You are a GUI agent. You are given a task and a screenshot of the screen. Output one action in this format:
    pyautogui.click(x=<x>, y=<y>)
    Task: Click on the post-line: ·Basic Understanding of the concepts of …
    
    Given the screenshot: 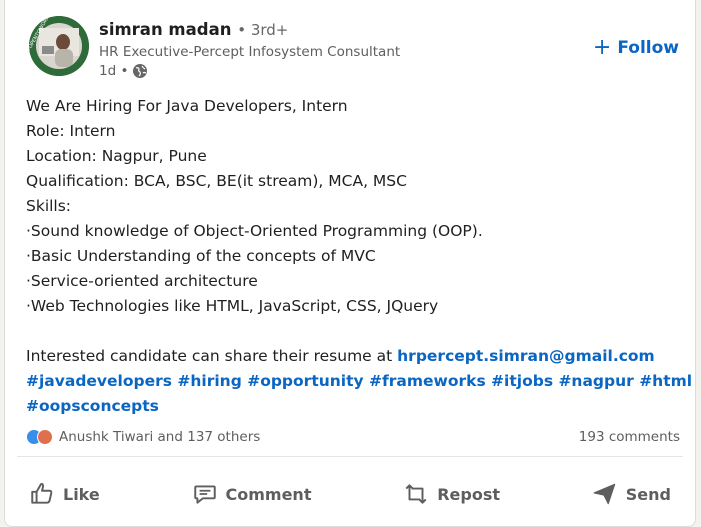 What is the action you would take?
    pyautogui.click(x=201, y=256)
    